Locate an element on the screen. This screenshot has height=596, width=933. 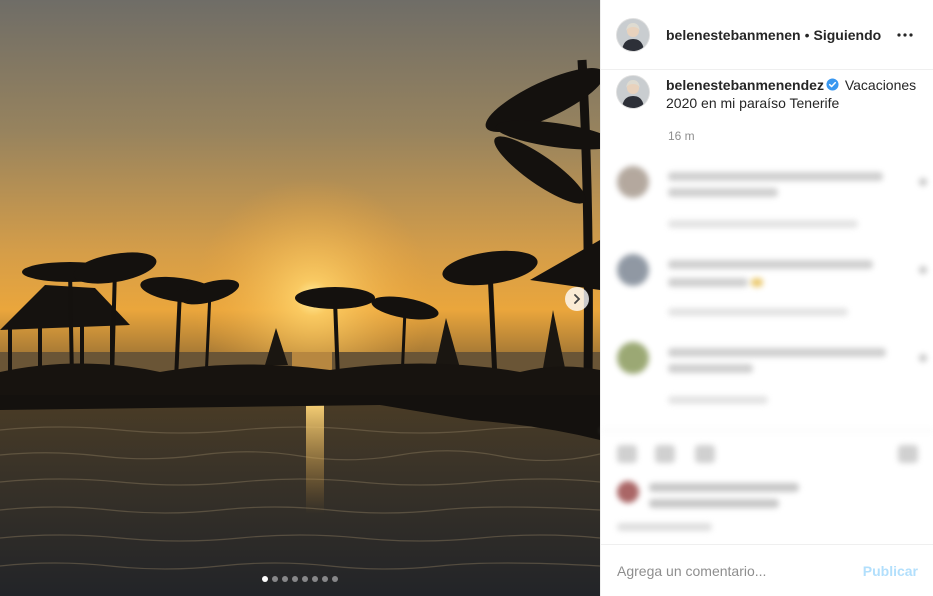
publish-button: Publicar is located at coordinates (890, 571).